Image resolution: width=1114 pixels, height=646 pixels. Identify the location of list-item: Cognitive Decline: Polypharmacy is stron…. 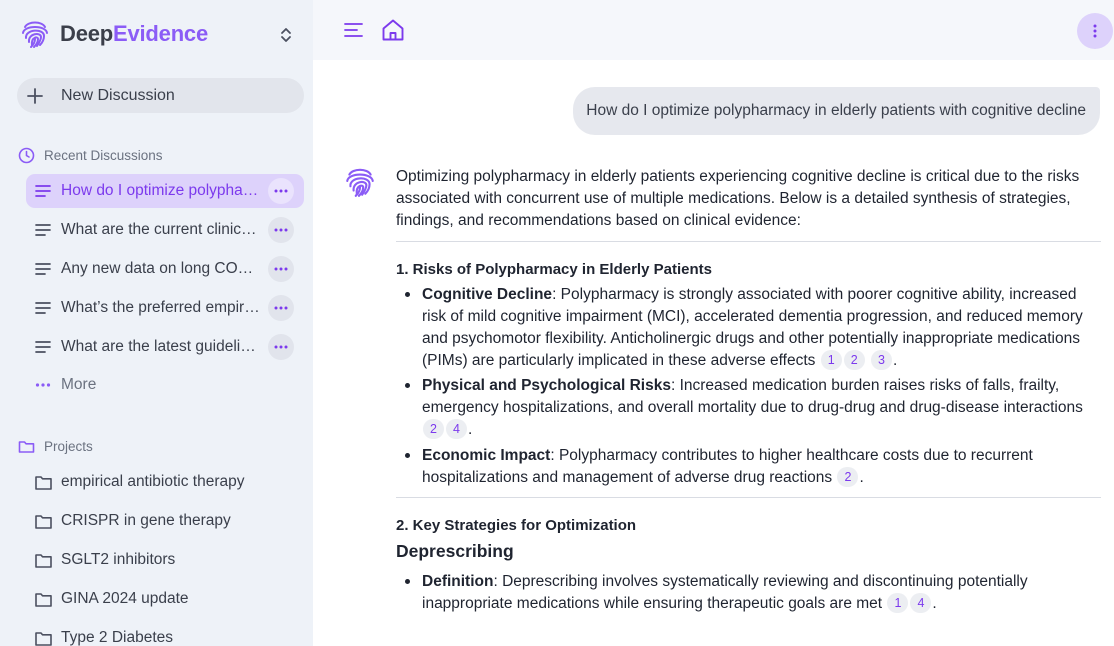
(748, 327).